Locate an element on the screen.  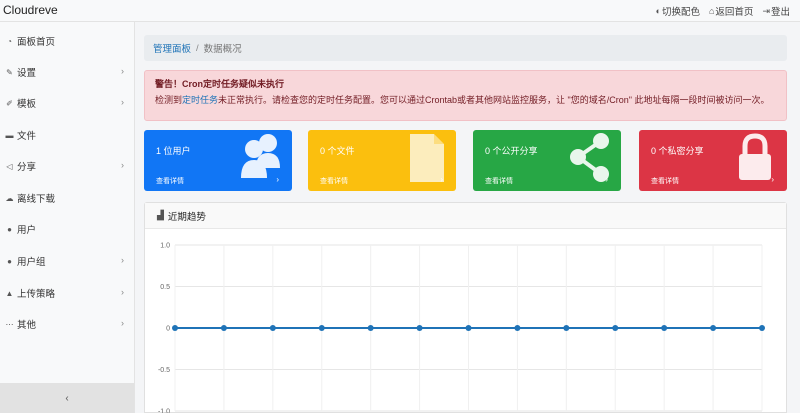
sidebar-item-label: 文件 is located at coordinates (27, 136).